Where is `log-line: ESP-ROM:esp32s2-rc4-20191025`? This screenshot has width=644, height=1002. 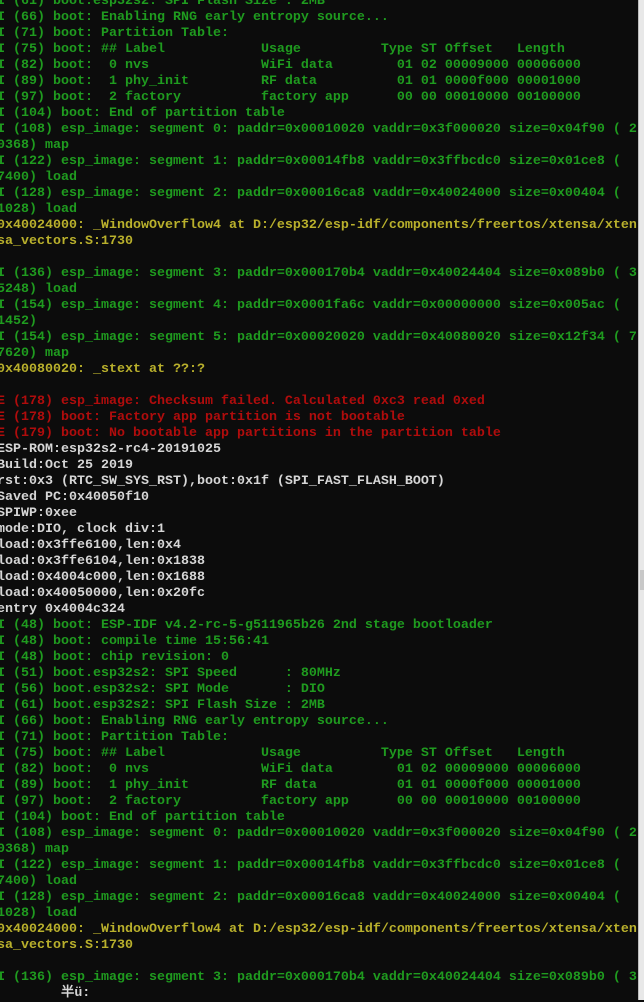 log-line: ESP-ROM:esp32s2-rc4-20191025 is located at coordinates (110, 449).